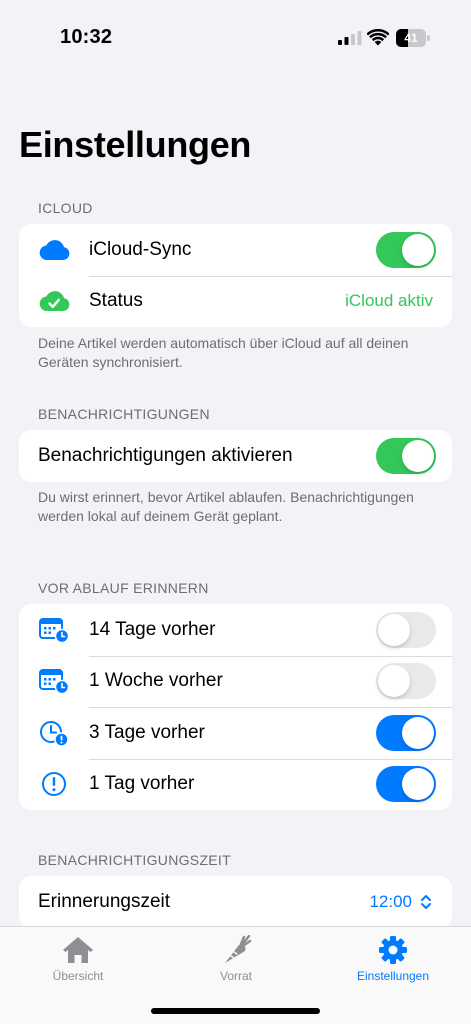 This screenshot has width=471, height=1024. I want to click on notification-time-label: Erinnerungszeit, so click(104, 901).